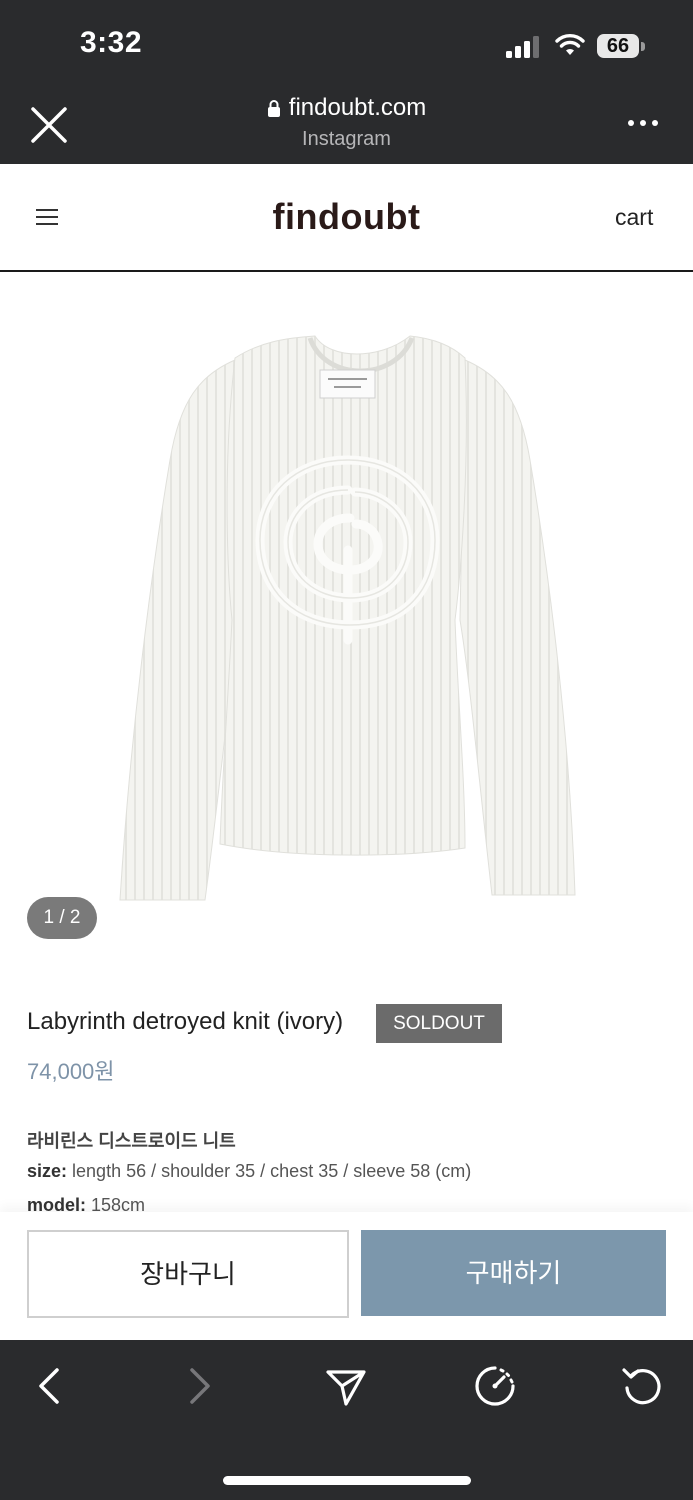 The height and width of the screenshot is (1500, 693). I want to click on back-icon, so click(50, 1386).